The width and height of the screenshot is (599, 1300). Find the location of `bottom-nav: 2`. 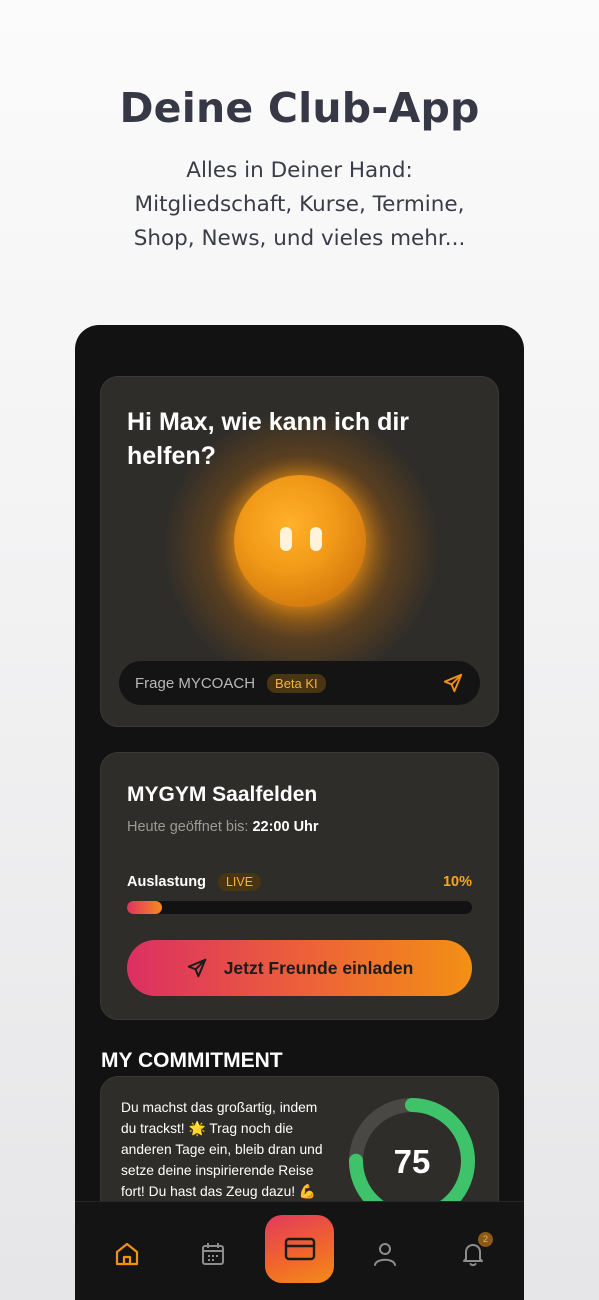

bottom-nav: 2 is located at coordinates (299, 1250).